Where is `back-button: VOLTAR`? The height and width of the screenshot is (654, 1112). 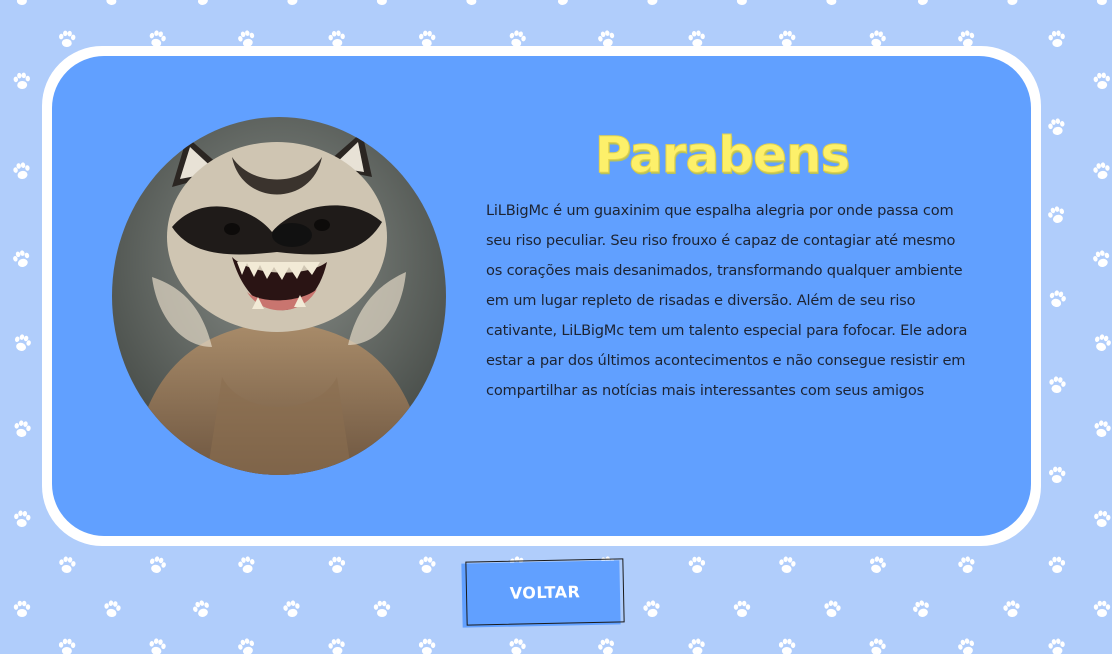 back-button: VOLTAR is located at coordinates (545, 592).